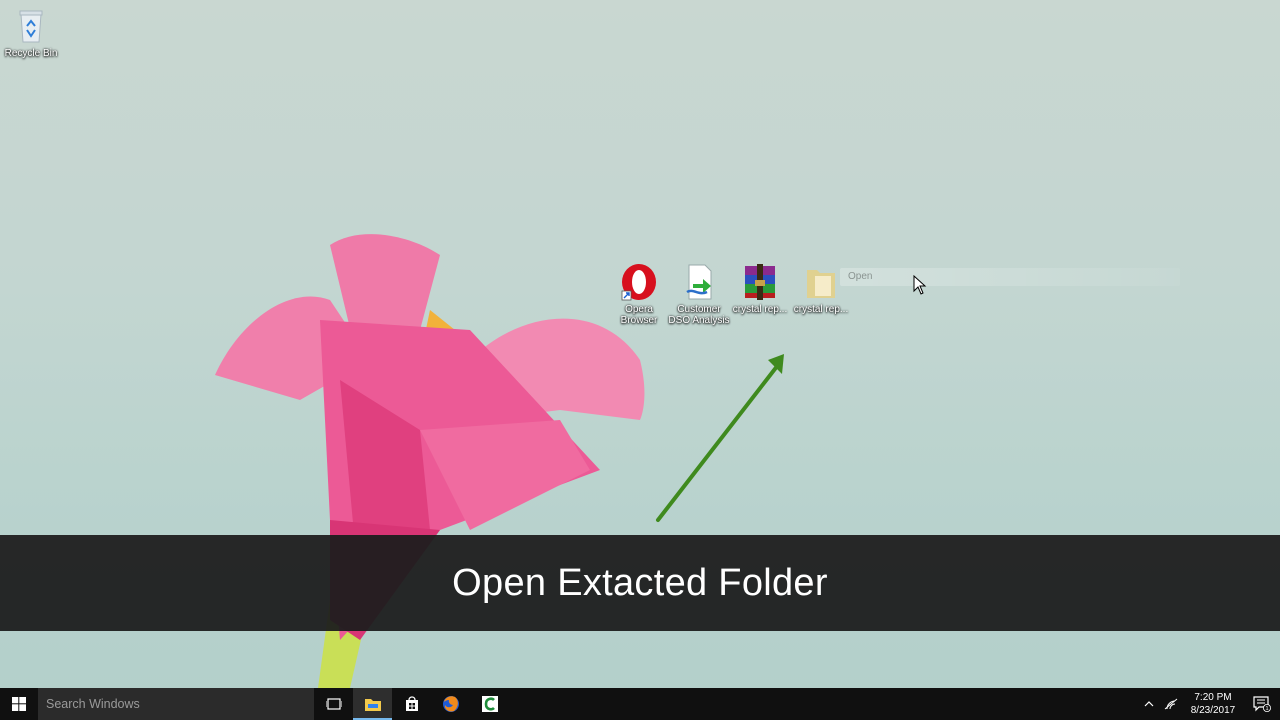  Describe the element at coordinates (860, 276) in the screenshot. I see `open-action-label: Open` at that location.